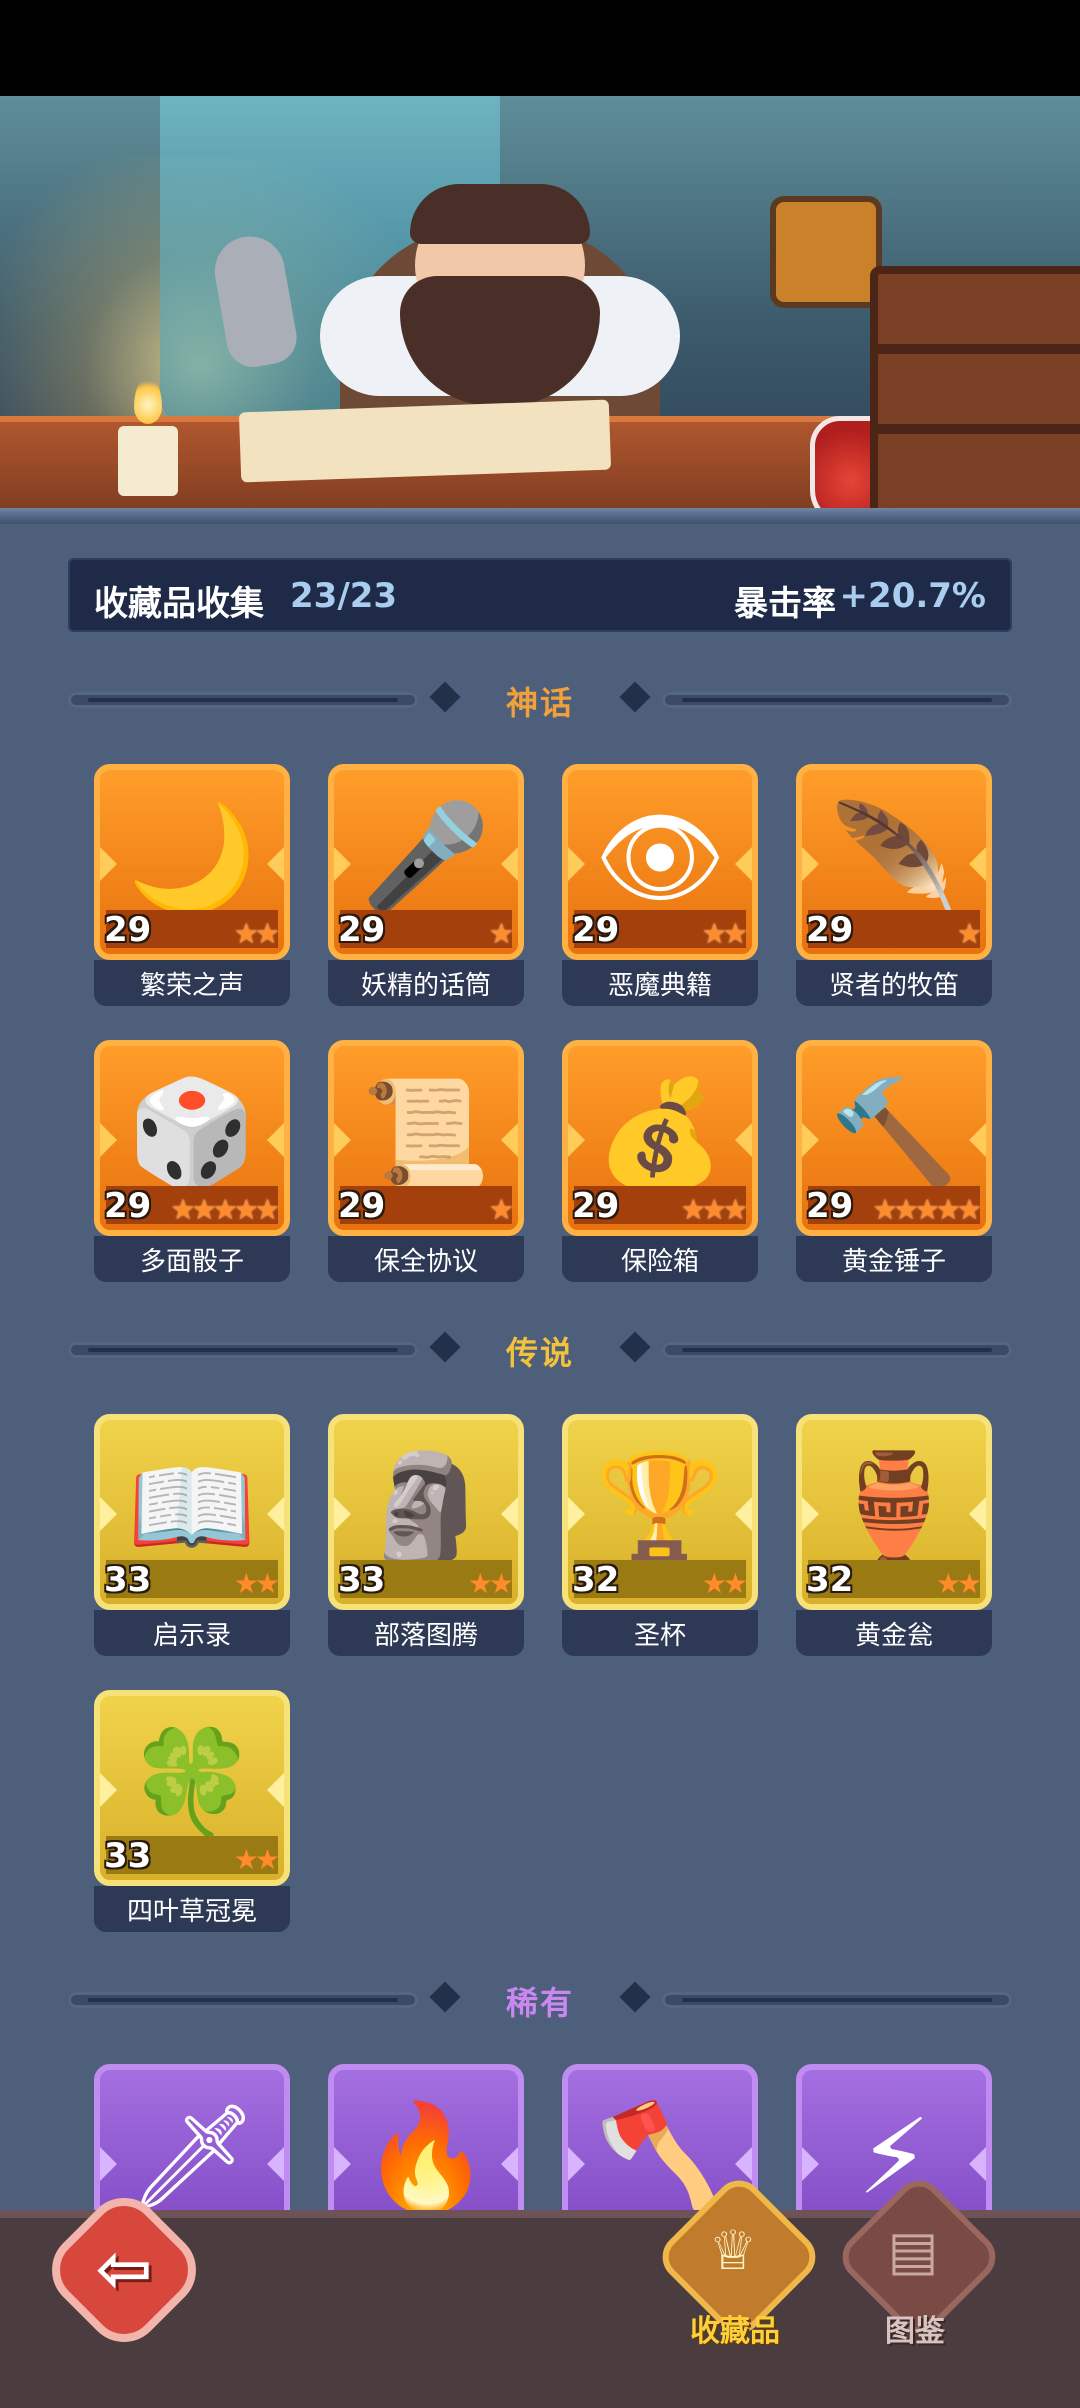 The height and width of the screenshot is (2408, 1080). I want to click on collection-icon: ♕, so click(733, 2250).